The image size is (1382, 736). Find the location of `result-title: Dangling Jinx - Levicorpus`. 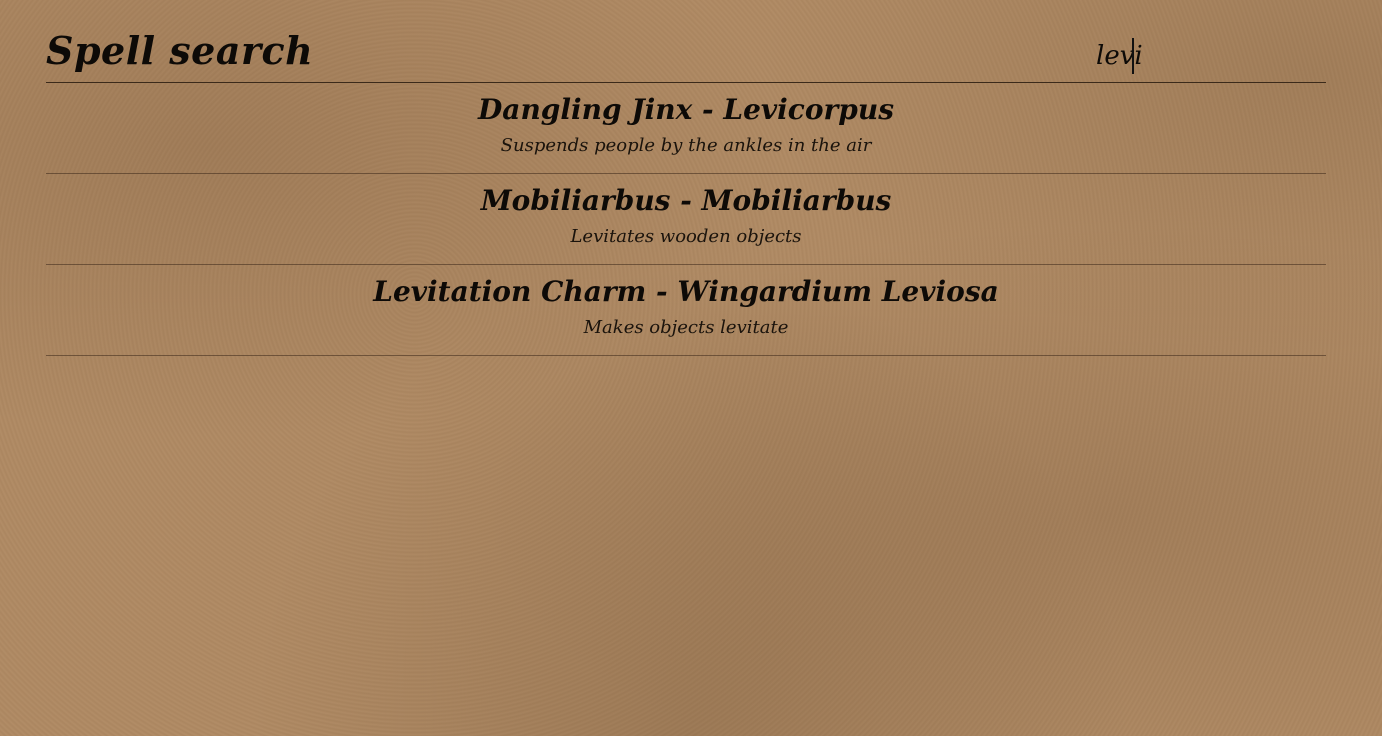

result-title: Dangling Jinx - Levicorpus is located at coordinates (686, 109).